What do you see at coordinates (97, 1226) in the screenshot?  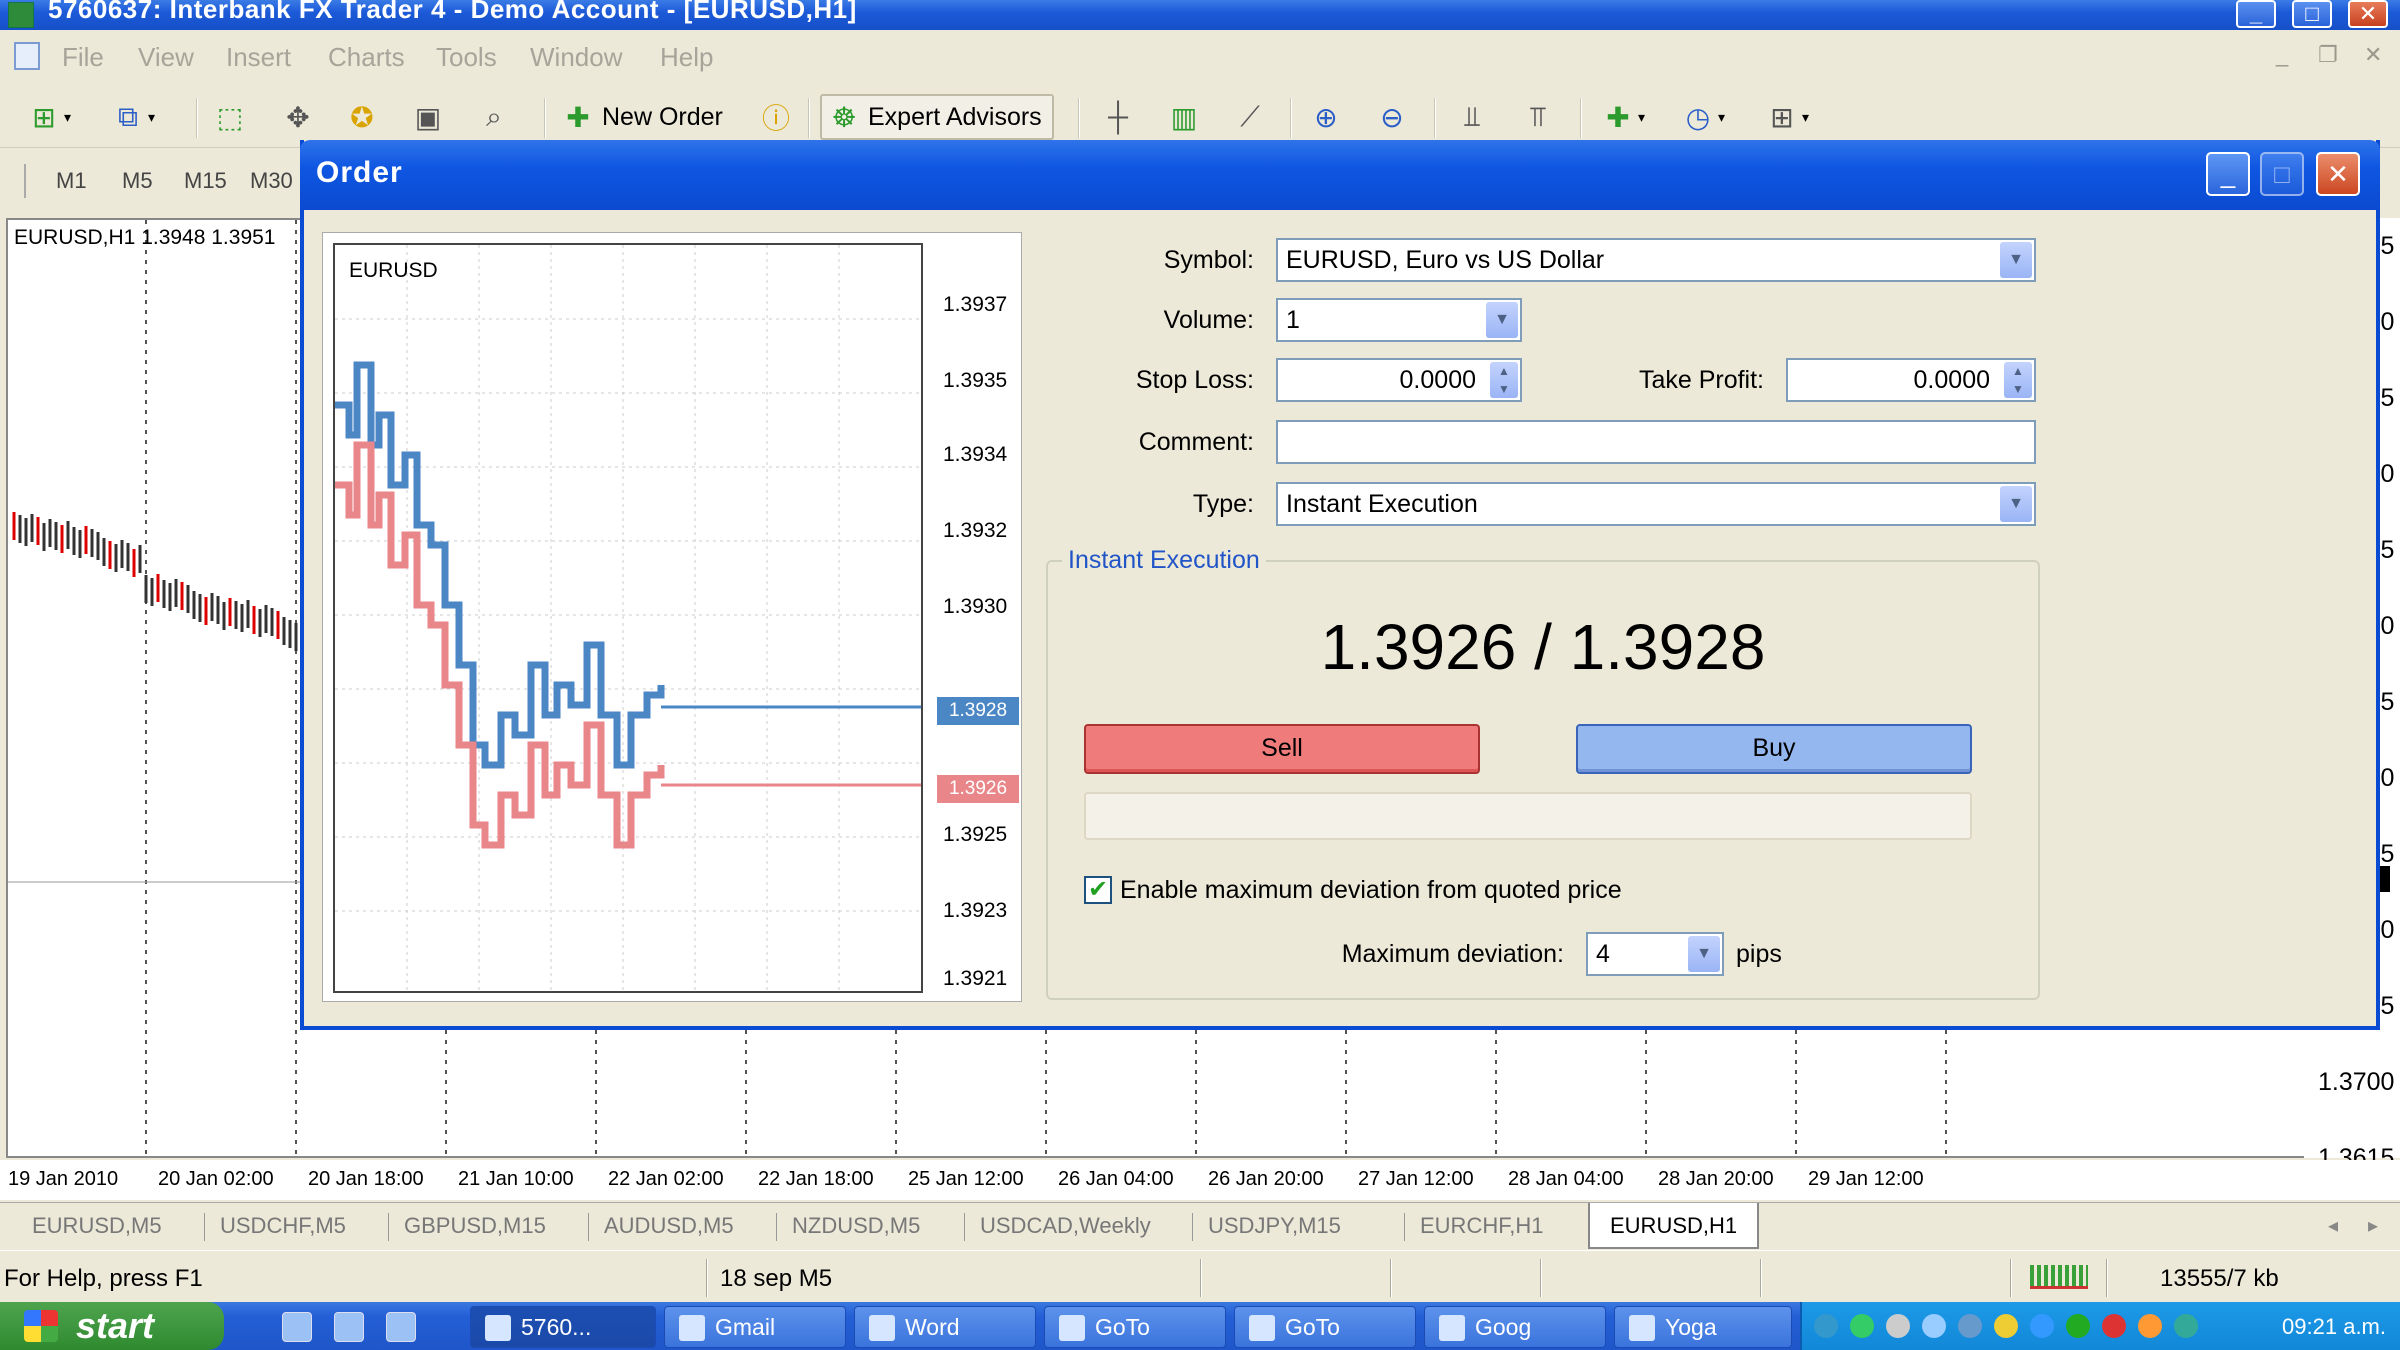 I see `chart-tab: EURUSD,M5` at bounding box center [97, 1226].